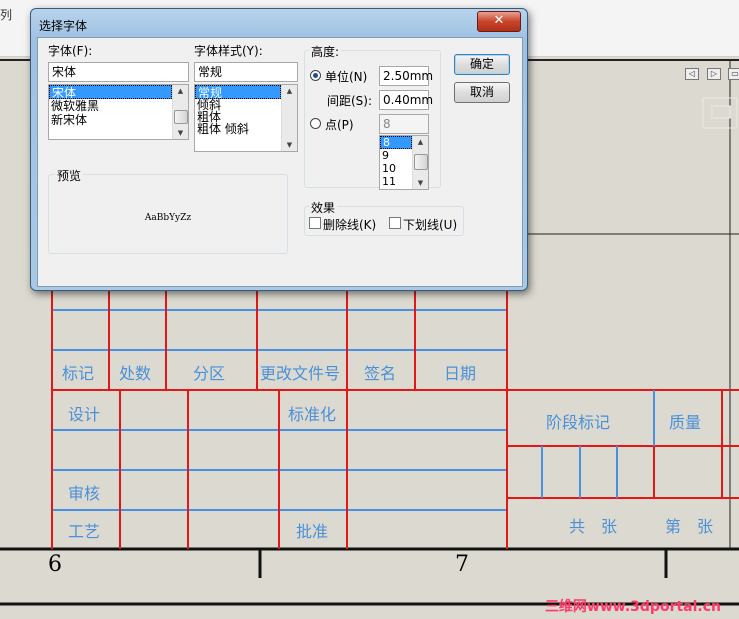 Image resolution: width=739 pixels, height=619 pixels. What do you see at coordinates (246, 118) in the screenshot?
I see `font-style-listbox: 常规 倾斜 粗体 粗体 倾斜 ▲ ▼` at bounding box center [246, 118].